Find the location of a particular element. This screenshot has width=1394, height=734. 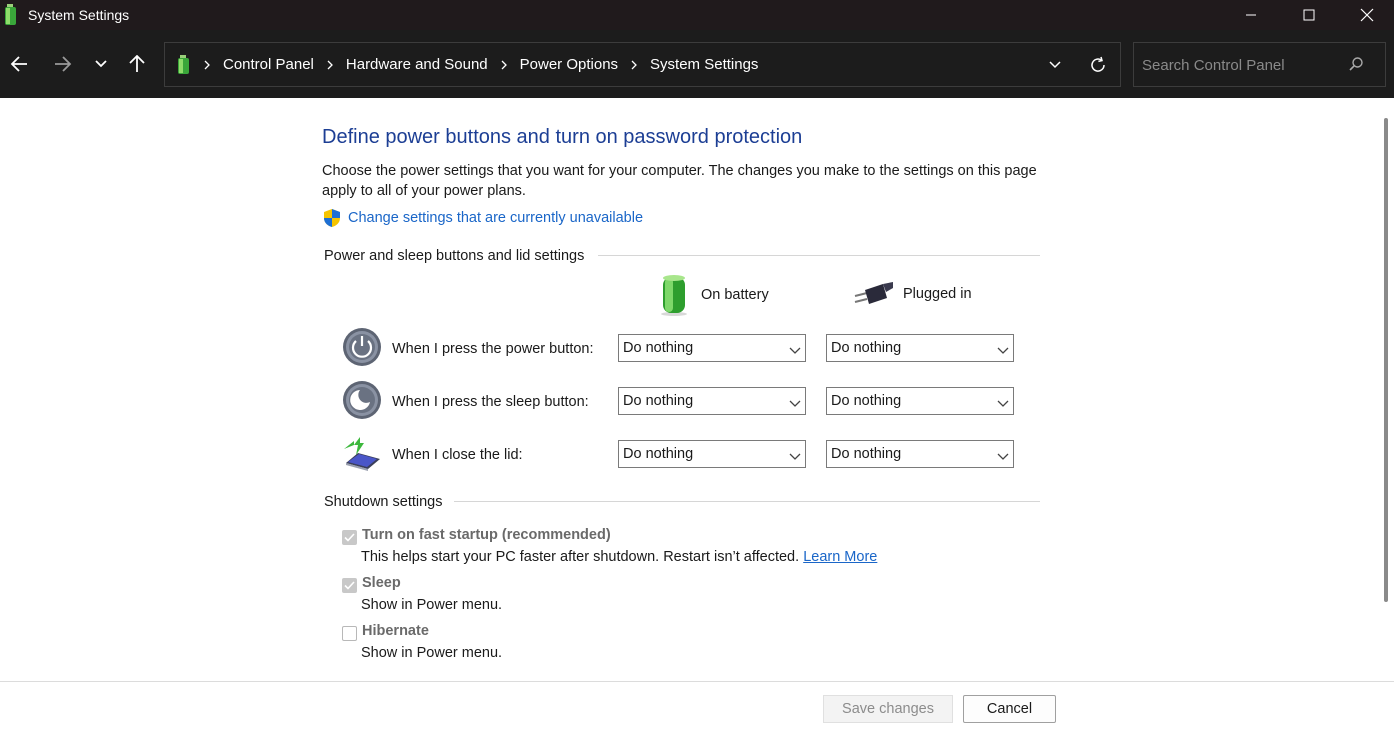

shutdown-section-header: Shutdown settings is located at coordinates (383, 502).